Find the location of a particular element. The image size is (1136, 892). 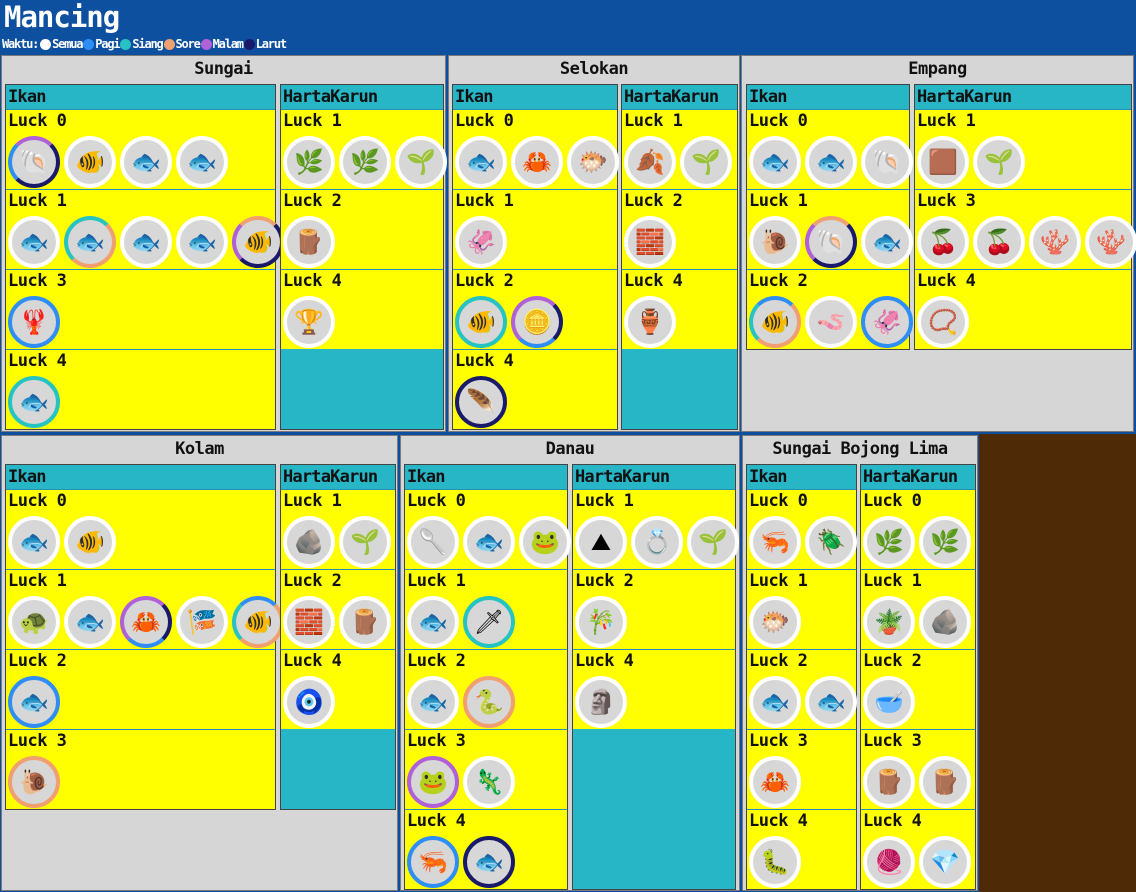

pearl-necklace-icon: 📿 is located at coordinates (943, 322).